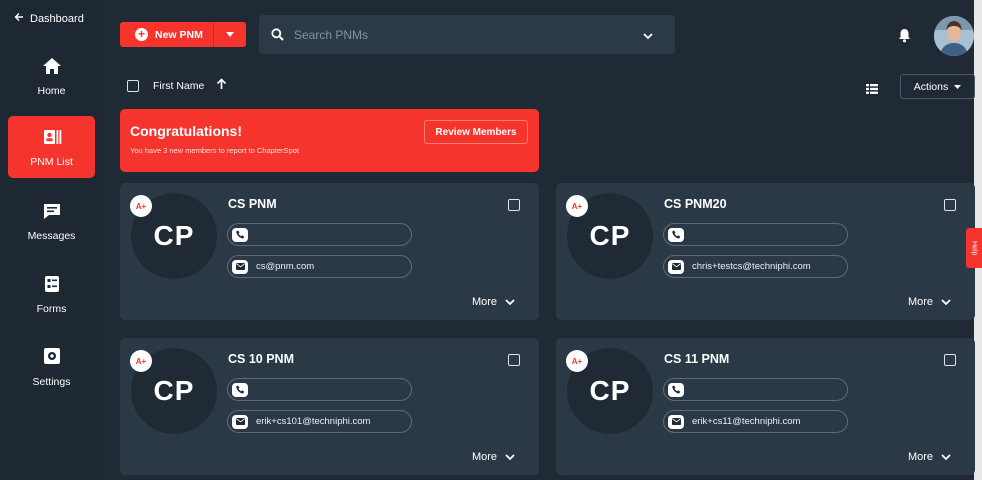 This screenshot has height=480, width=982. Describe the element at coordinates (186, 131) in the screenshot. I see `banner-title: Congratulations!` at that location.